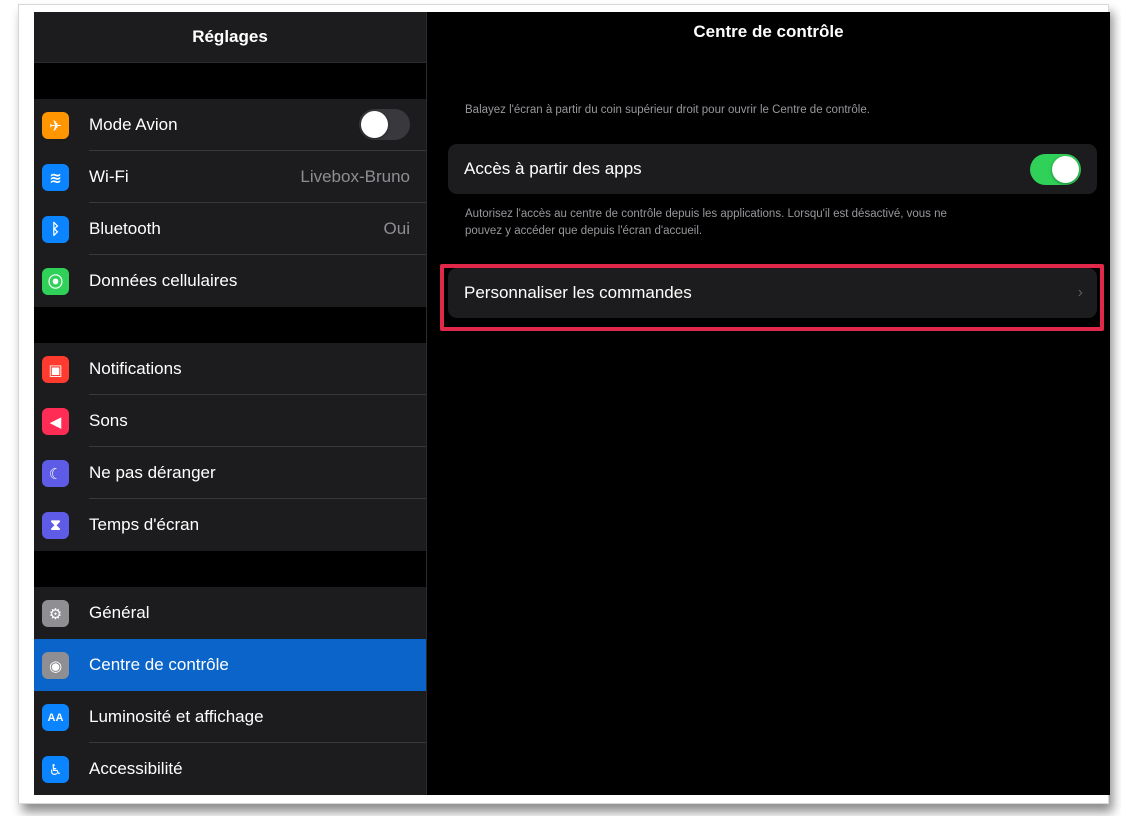 This screenshot has height=816, width=1121. Describe the element at coordinates (135, 368) in the screenshot. I see `sidebar-item-label: Notifications` at that location.